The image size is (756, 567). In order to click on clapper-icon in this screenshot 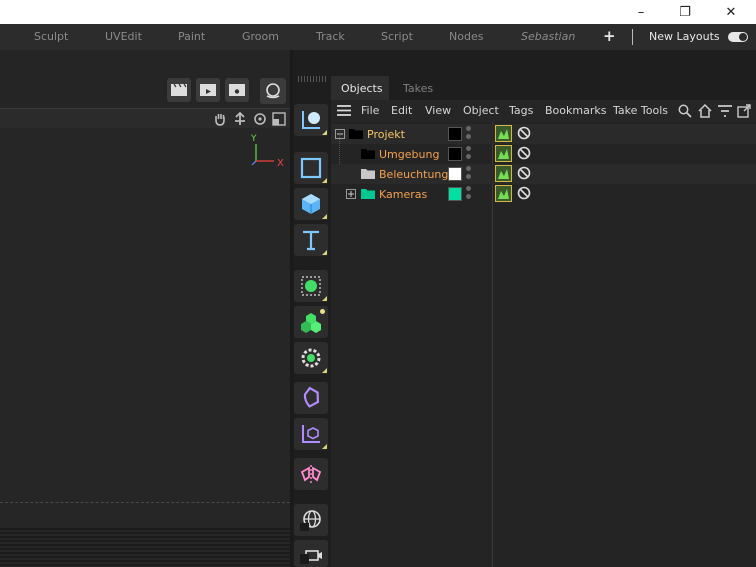, I will do `click(179, 89)`.